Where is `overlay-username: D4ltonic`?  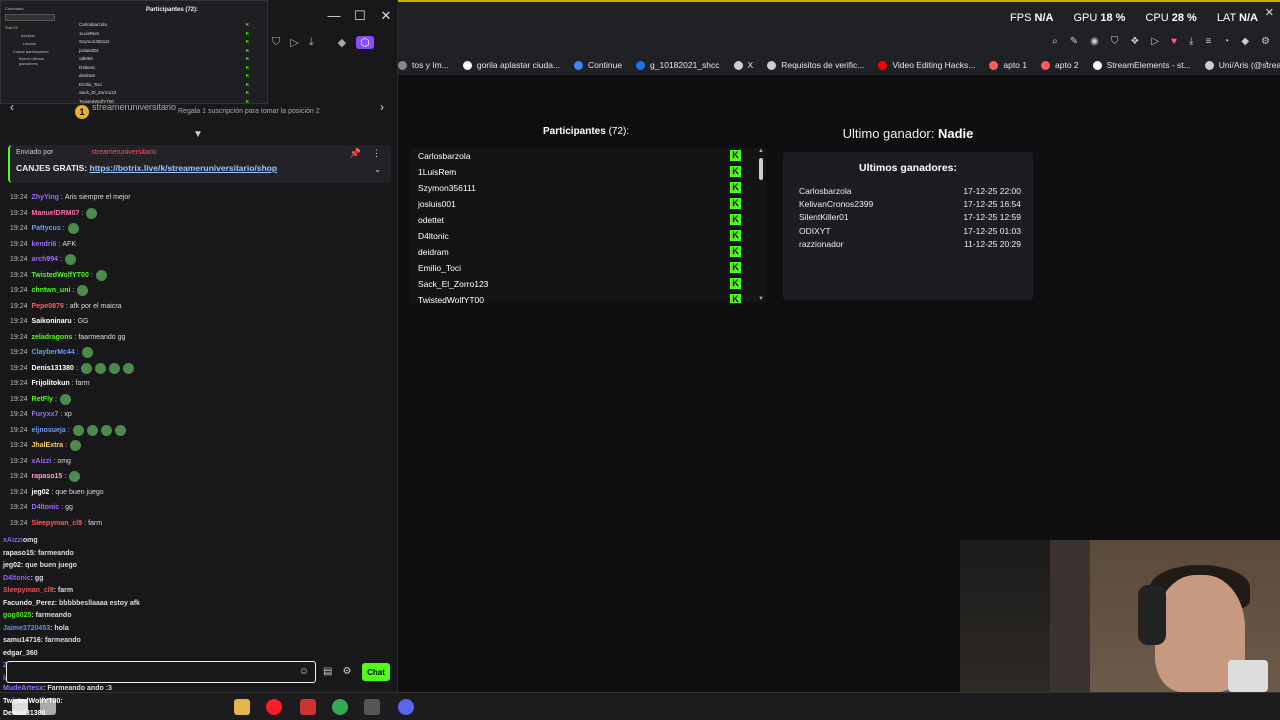
overlay-username: D4ltonic is located at coordinates (17, 578).